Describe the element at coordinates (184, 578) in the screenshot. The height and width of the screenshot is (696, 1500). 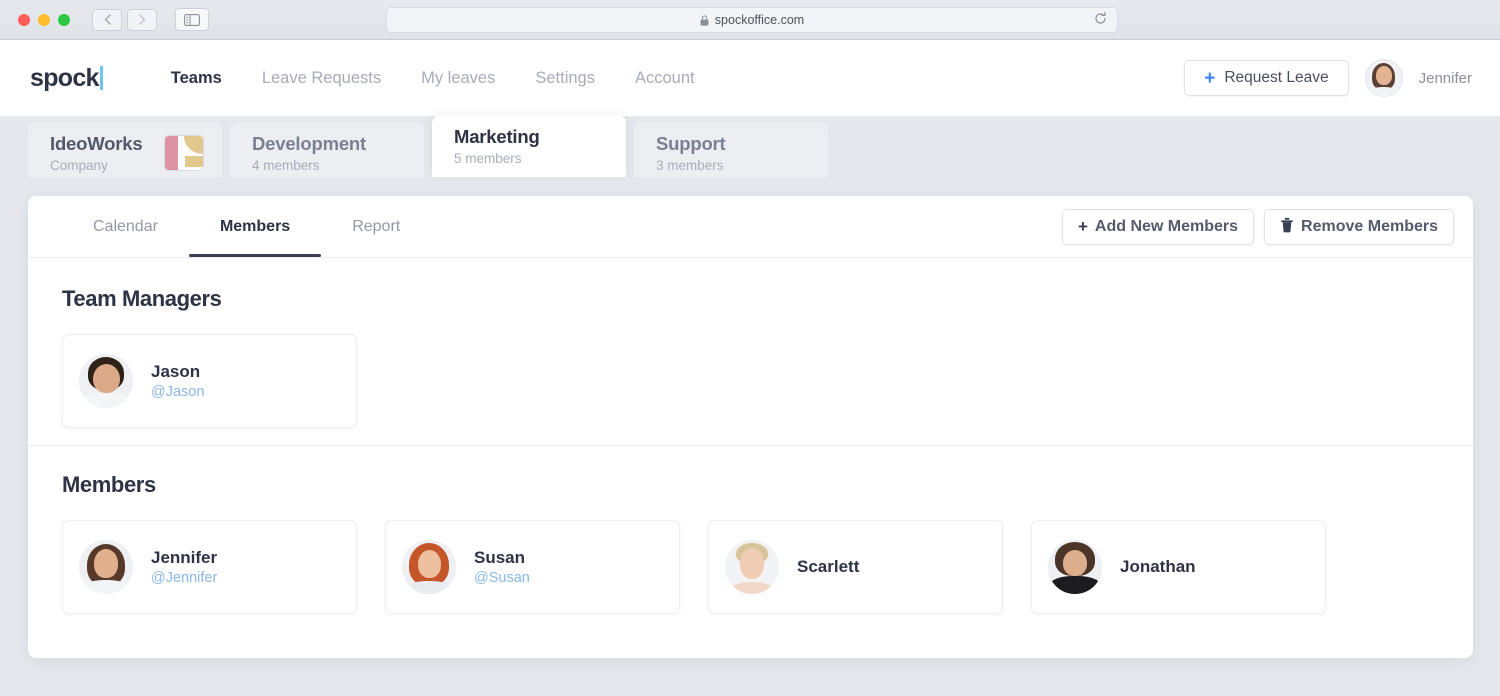
I see `member-handle: @Jennifer` at that location.